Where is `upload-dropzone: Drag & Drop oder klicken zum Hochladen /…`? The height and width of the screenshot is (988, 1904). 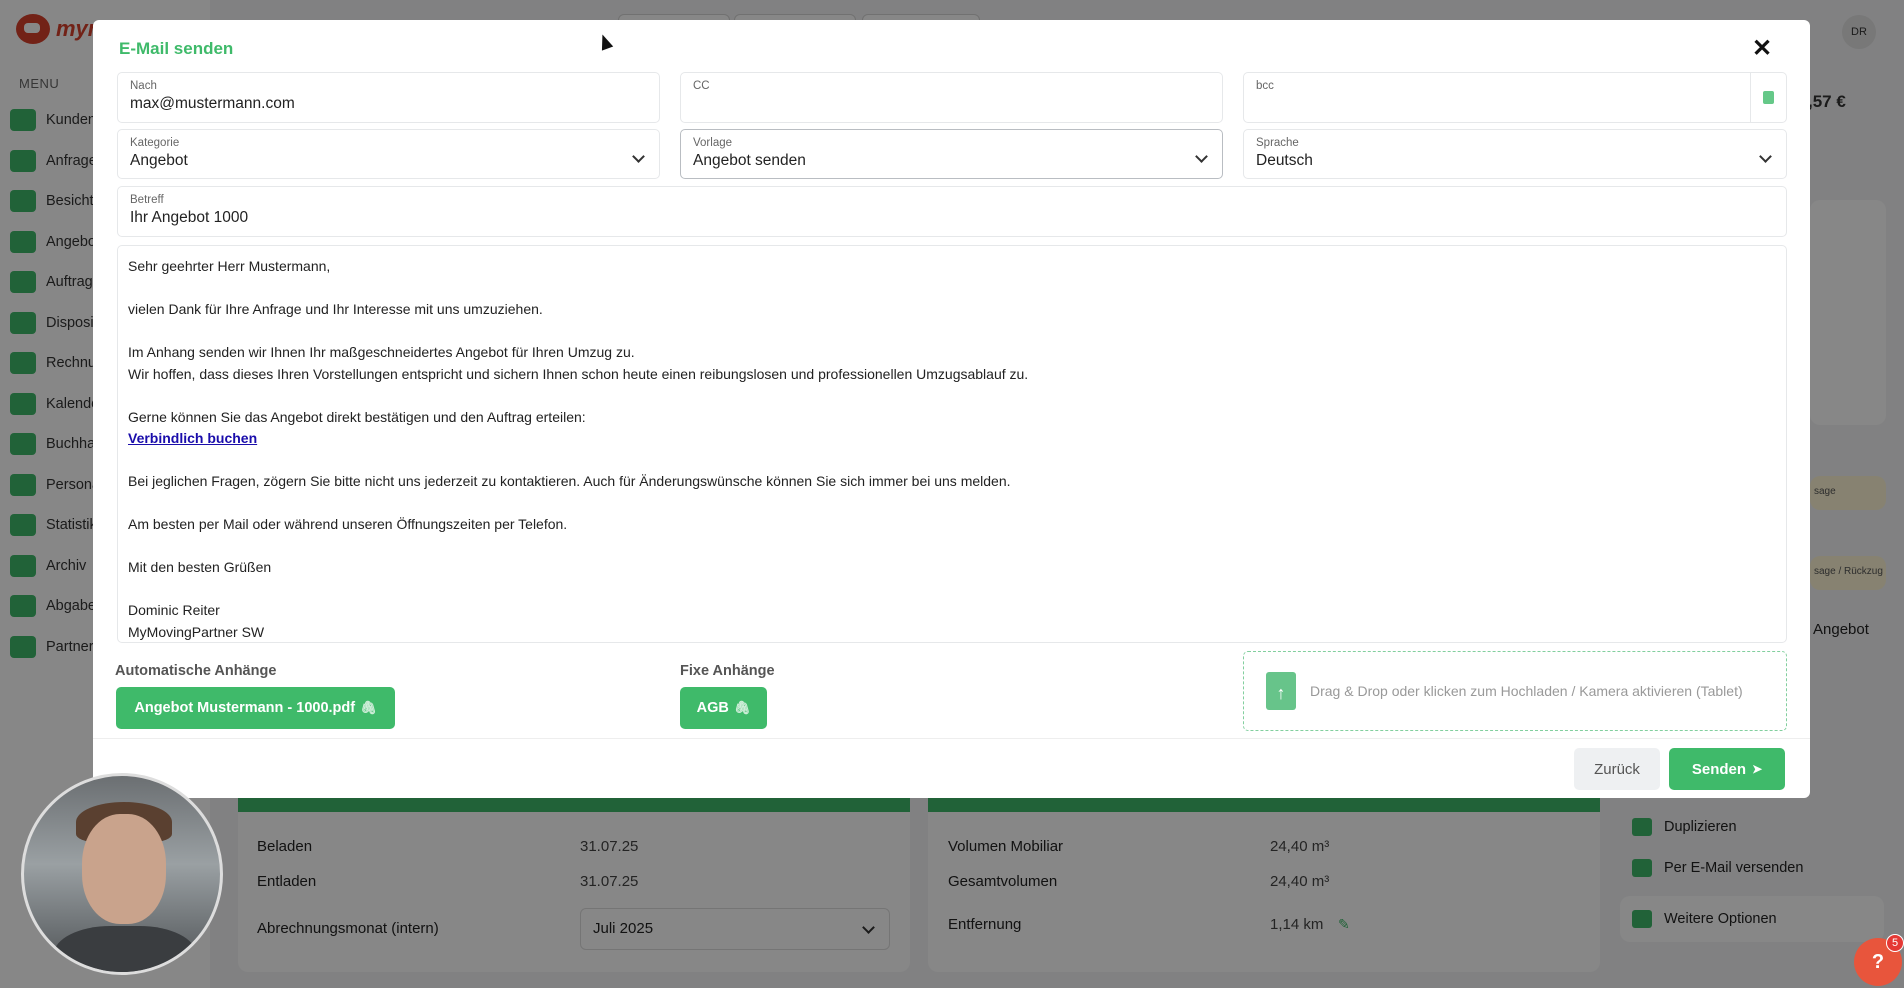 upload-dropzone: Drag & Drop oder klicken zum Hochladen /… is located at coordinates (1515, 691).